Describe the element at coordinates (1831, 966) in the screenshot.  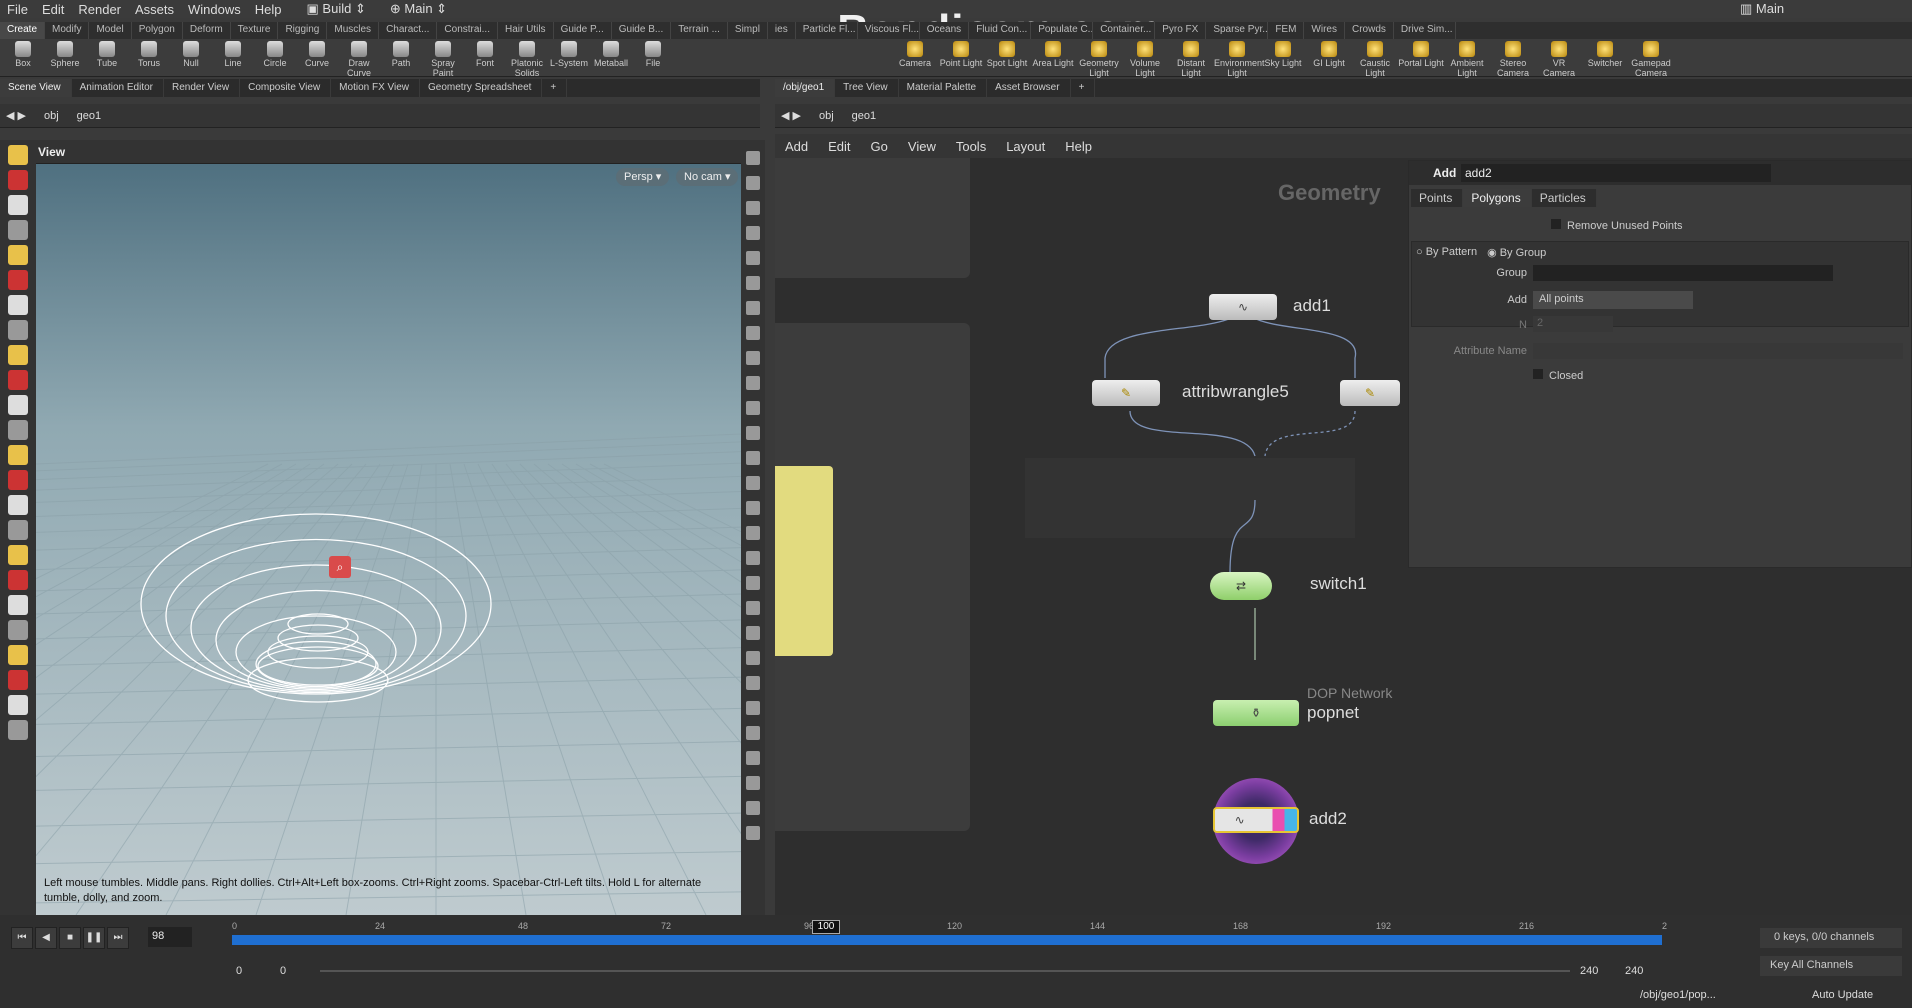
I see `key-all-channels-button: Key All Channels` at that location.